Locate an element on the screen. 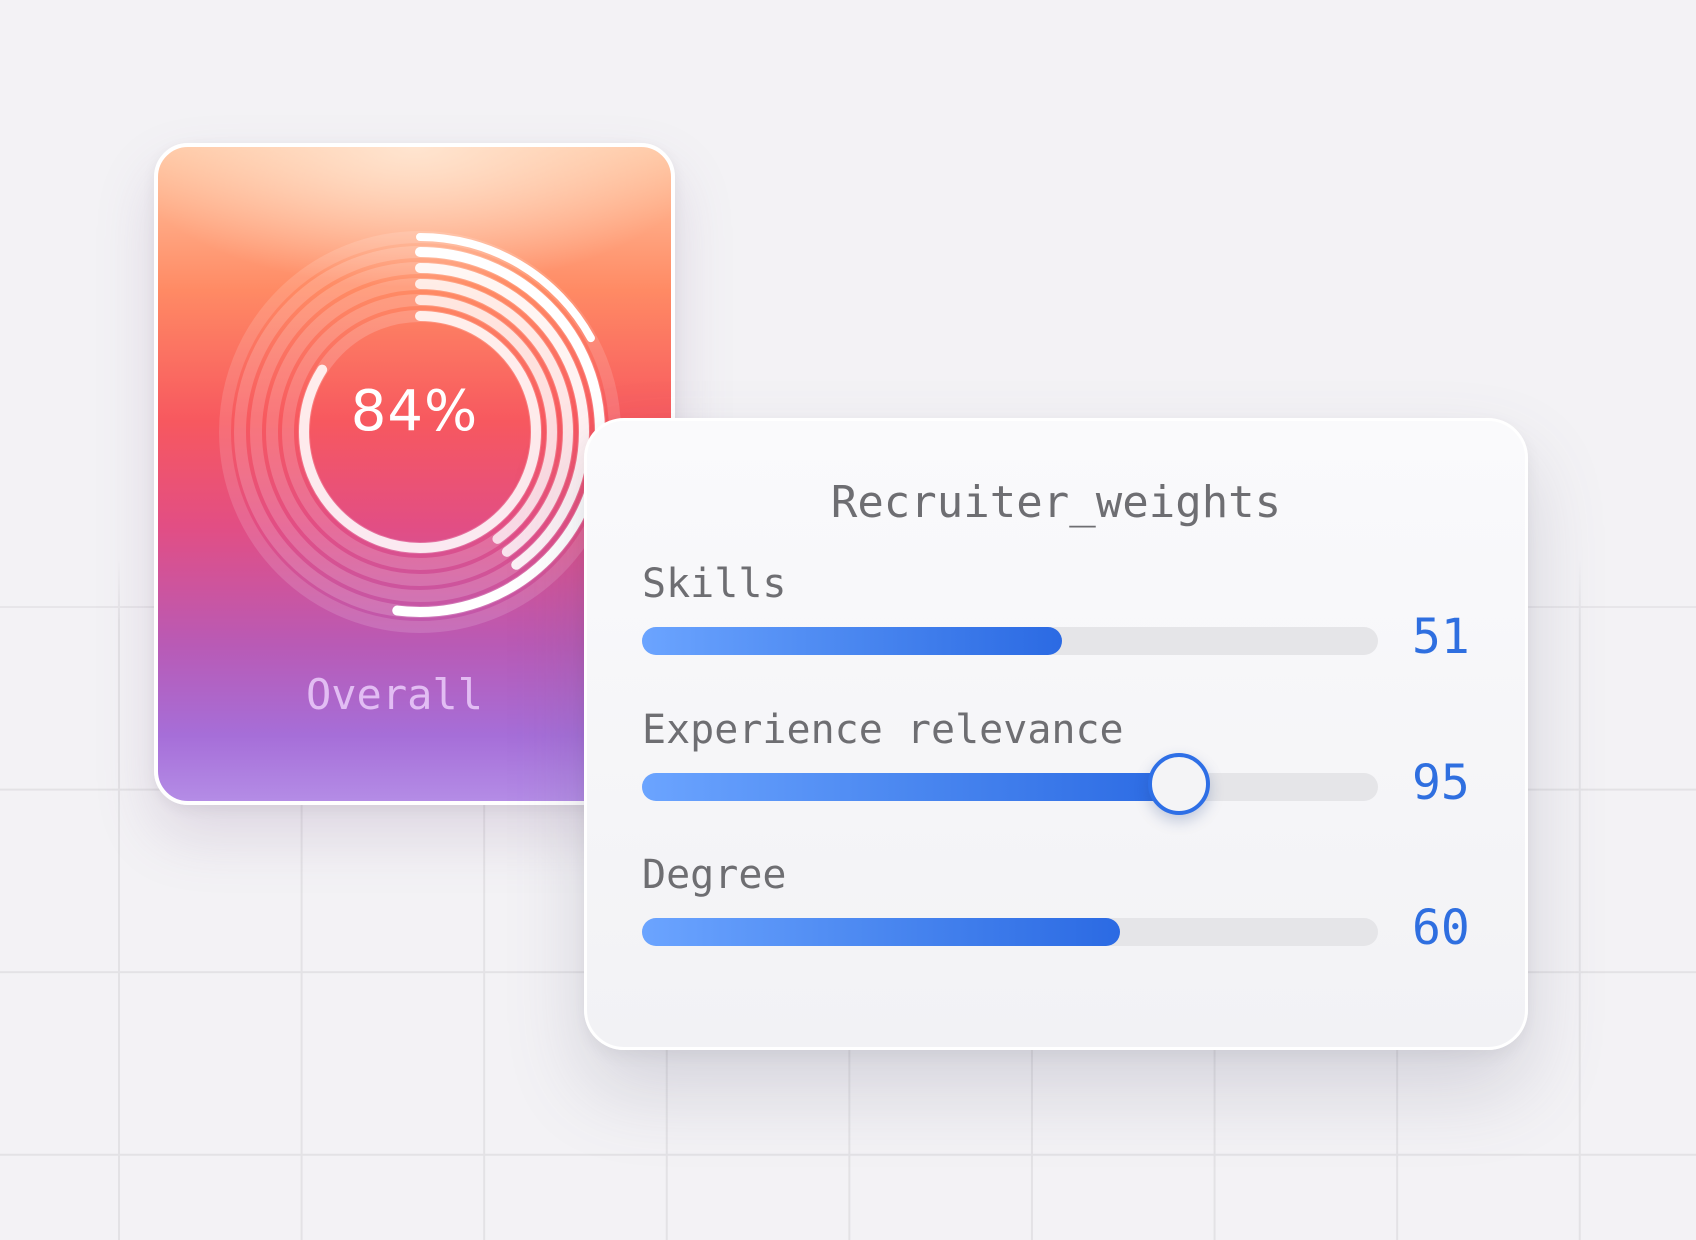 This screenshot has width=1696, height=1240. overall-score-label: Overall is located at coordinates (394, 694).